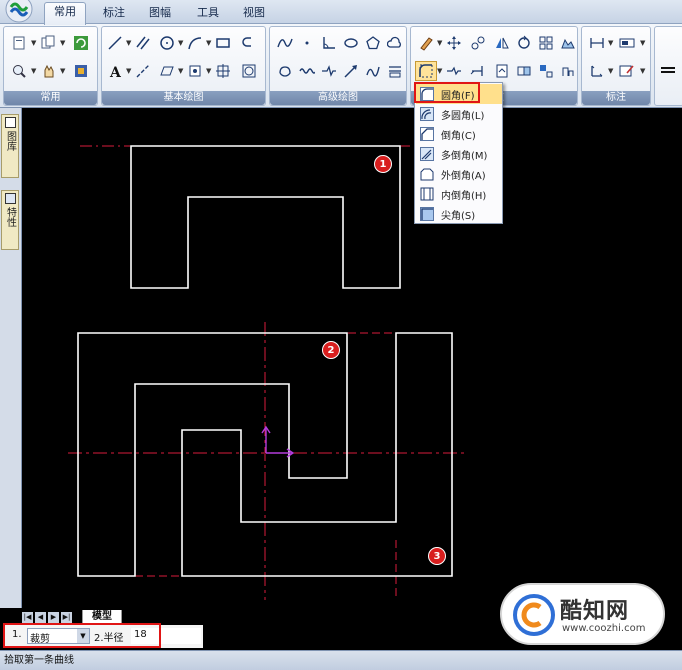  I want to click on line-weight-button, so click(668, 71).